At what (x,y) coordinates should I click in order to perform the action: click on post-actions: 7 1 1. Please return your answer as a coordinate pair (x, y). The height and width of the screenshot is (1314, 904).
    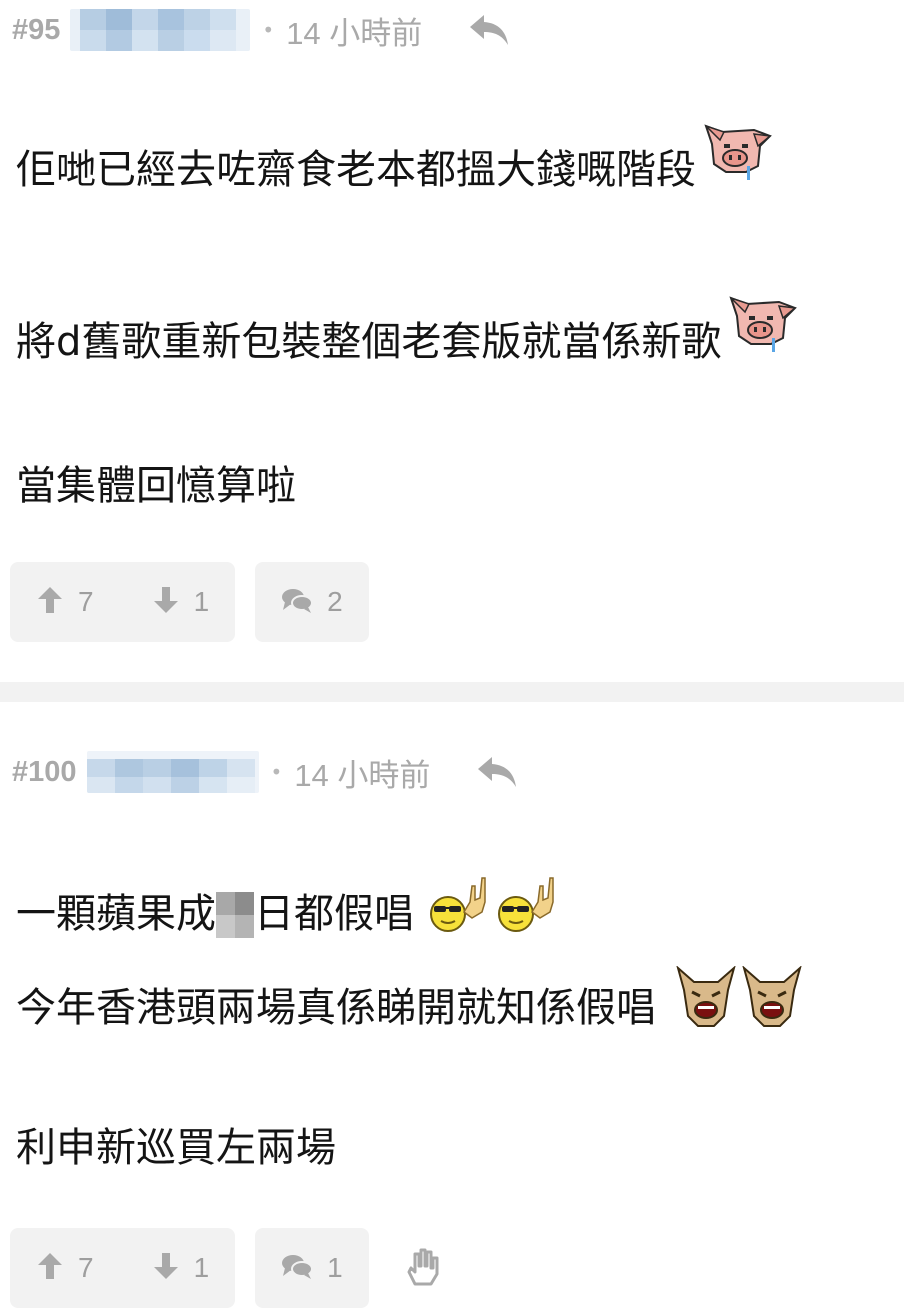
    Looking at the image, I should click on (226, 1268).